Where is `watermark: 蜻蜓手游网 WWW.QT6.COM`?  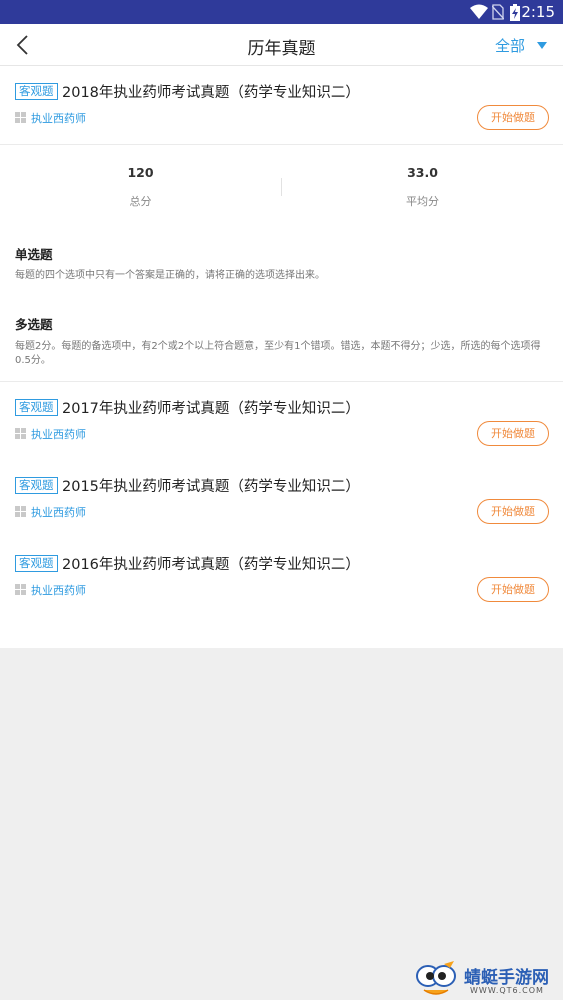
watermark: 蜻蜓手游网 WWW.QT6.COM is located at coordinates (488, 979).